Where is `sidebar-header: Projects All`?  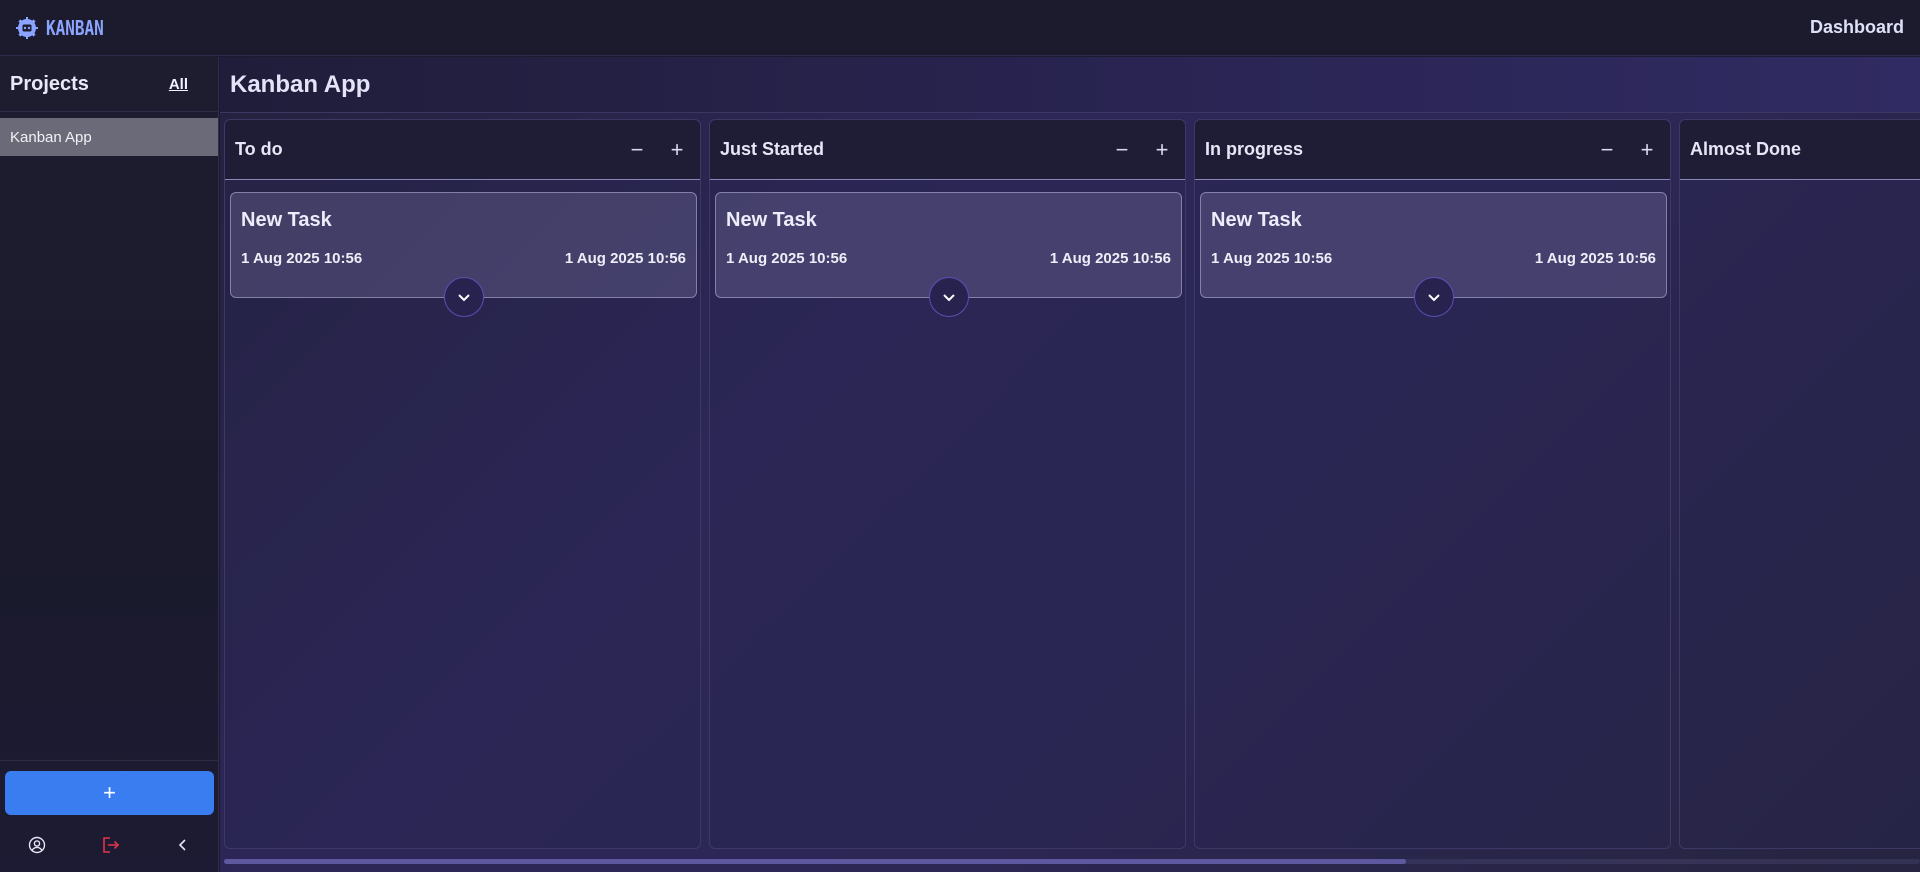 sidebar-header: Projects All is located at coordinates (109, 84).